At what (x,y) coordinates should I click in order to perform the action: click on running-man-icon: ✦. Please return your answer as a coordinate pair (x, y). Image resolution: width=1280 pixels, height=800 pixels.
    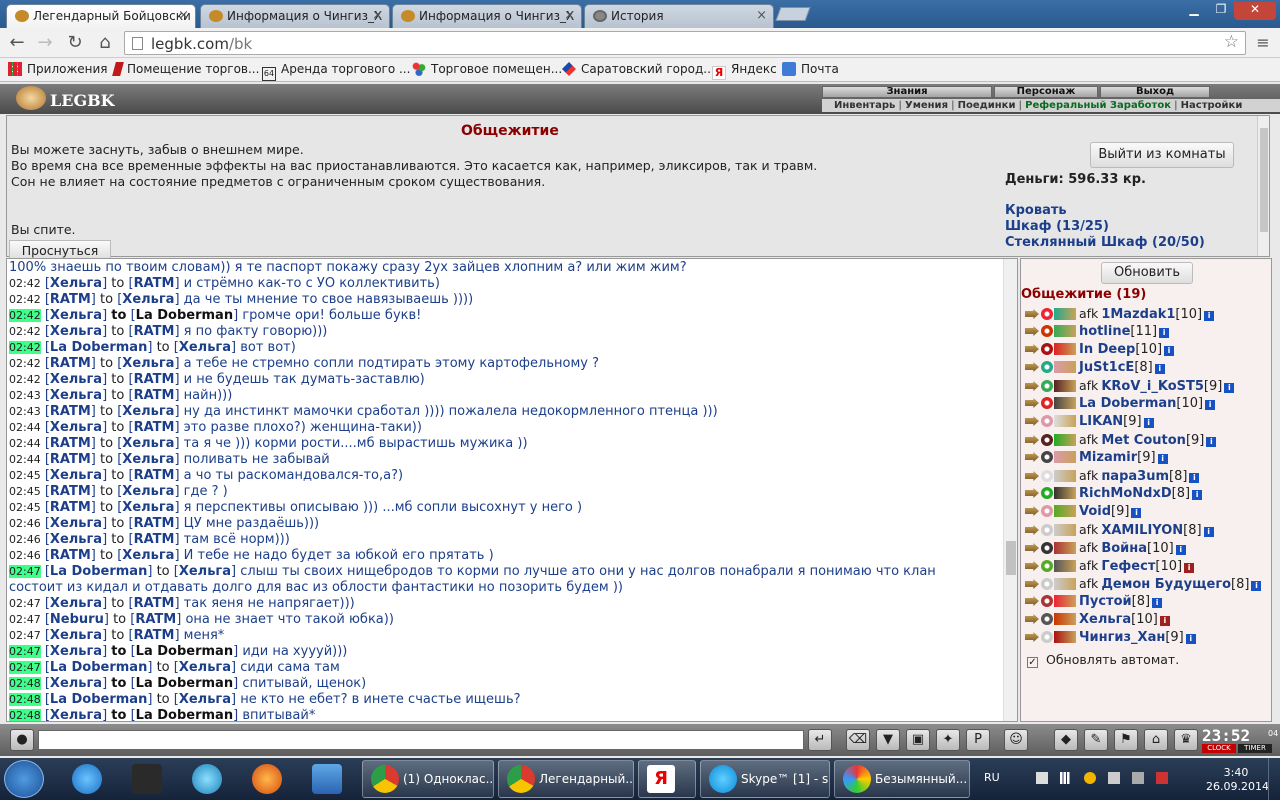
    Looking at the image, I should click on (948, 740).